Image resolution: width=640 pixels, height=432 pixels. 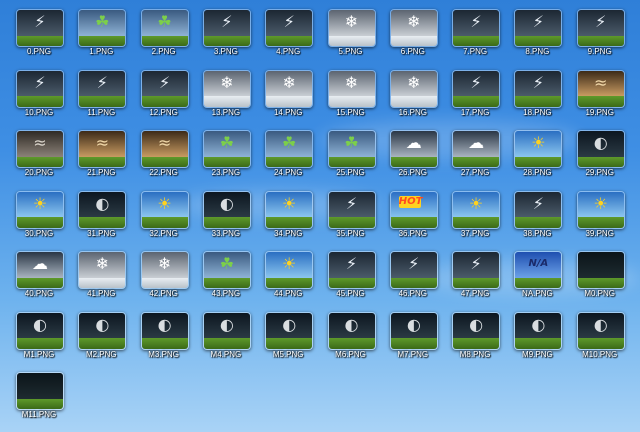 What do you see at coordinates (599, 112) in the screenshot?
I see `file-name-label: 19.PNG` at bounding box center [599, 112].